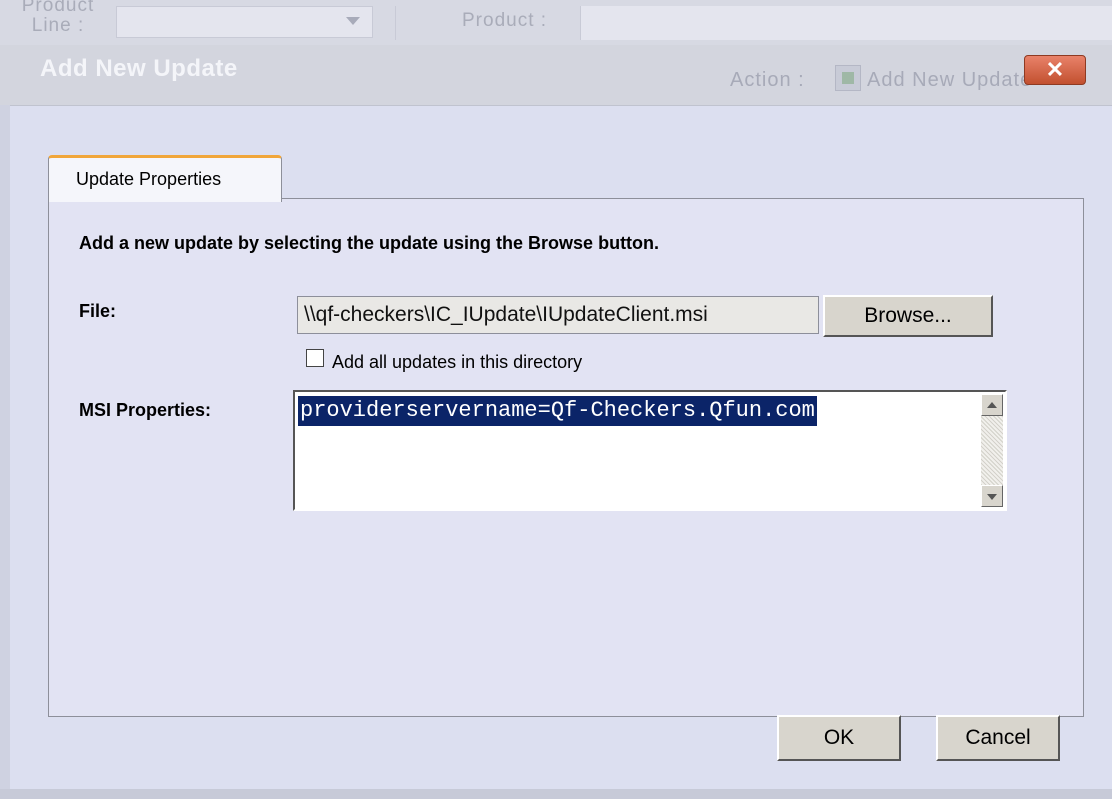 The image size is (1112, 799). Describe the element at coordinates (395, 23) in the screenshot. I see `divider` at that location.